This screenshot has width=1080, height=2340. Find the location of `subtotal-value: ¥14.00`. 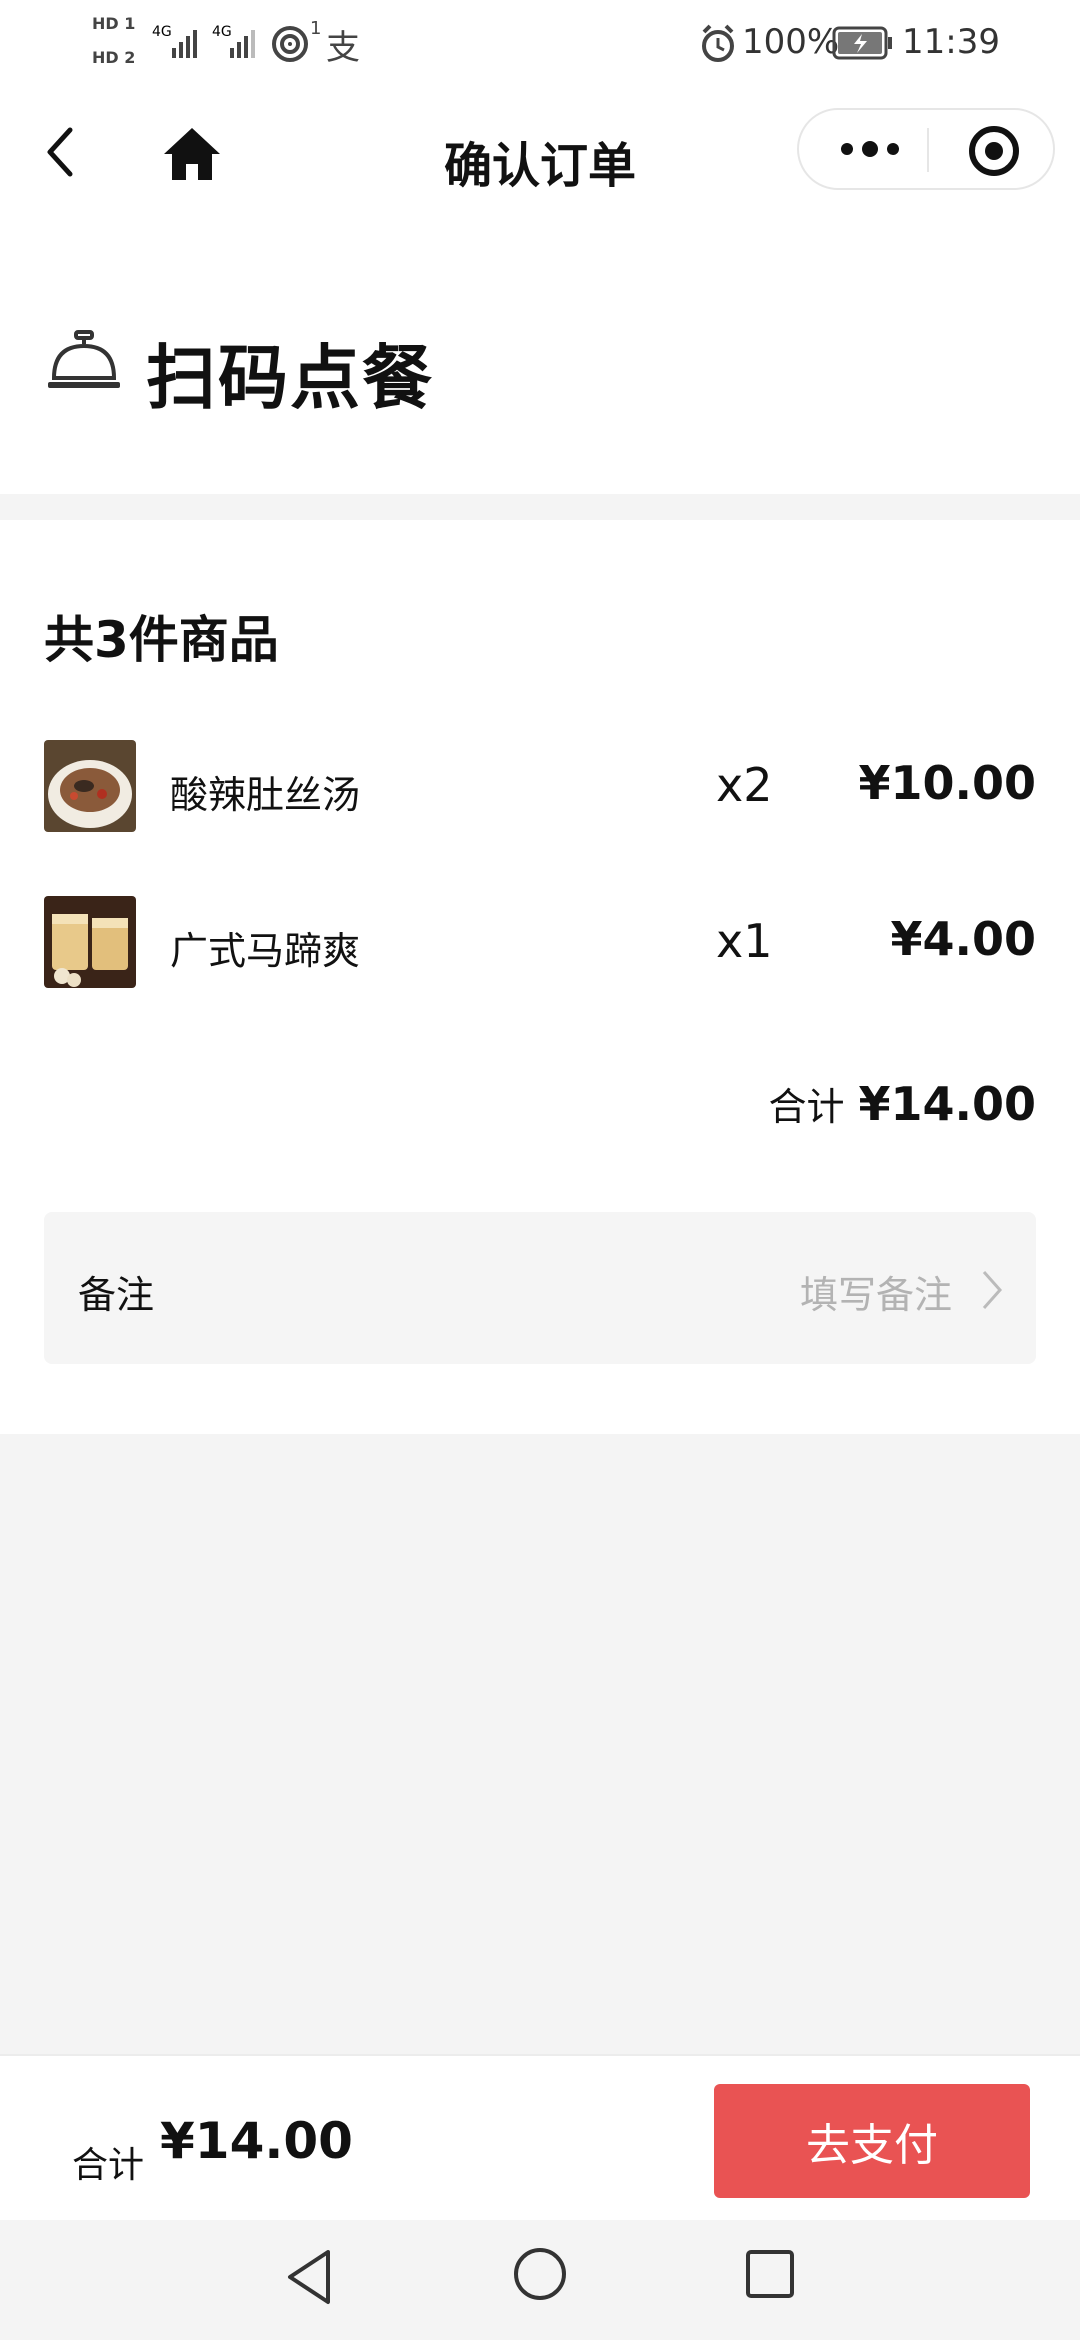

subtotal-value: ¥14.00 is located at coordinates (947, 1104).